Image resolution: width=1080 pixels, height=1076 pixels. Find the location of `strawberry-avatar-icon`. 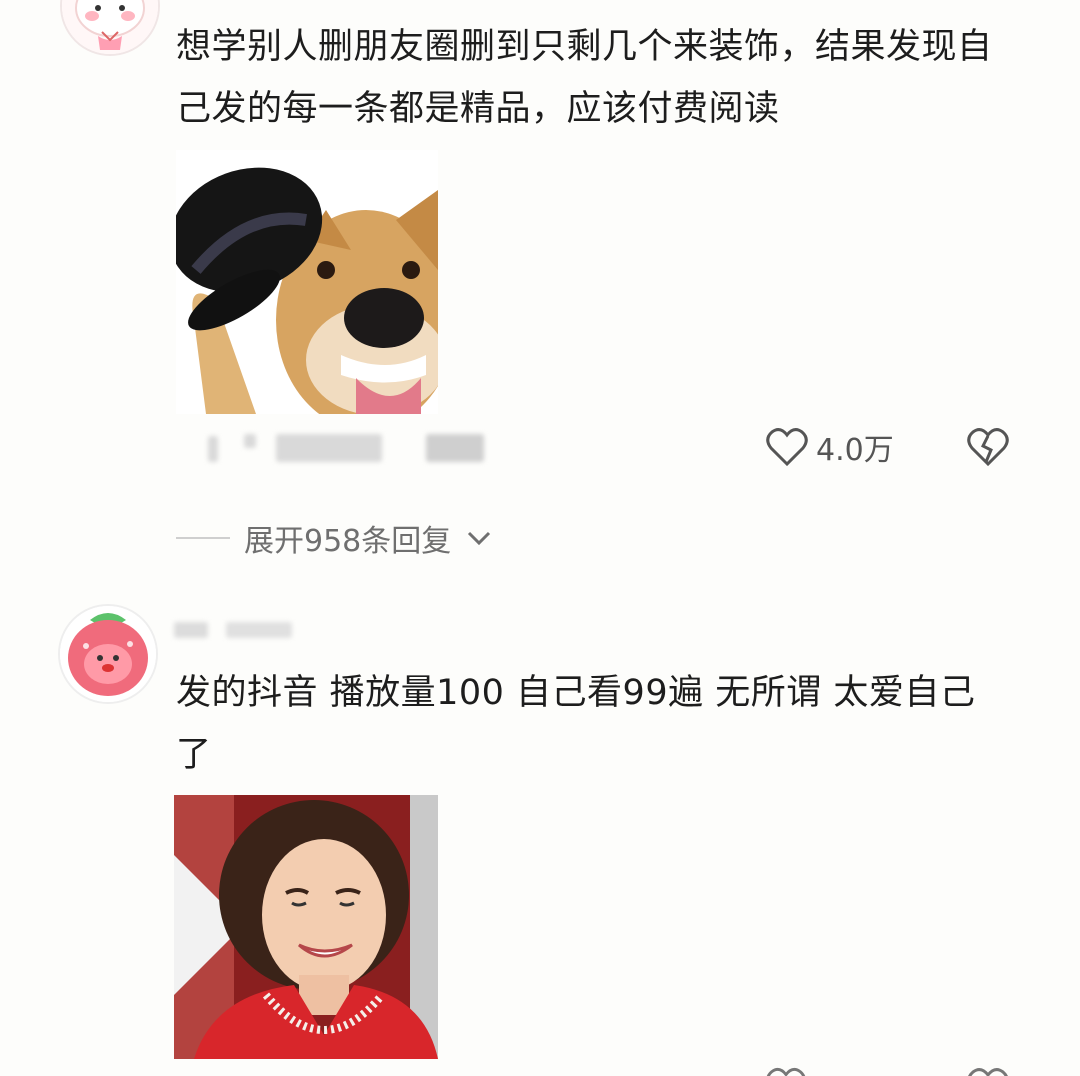

strawberry-avatar-icon is located at coordinates (108, 654).